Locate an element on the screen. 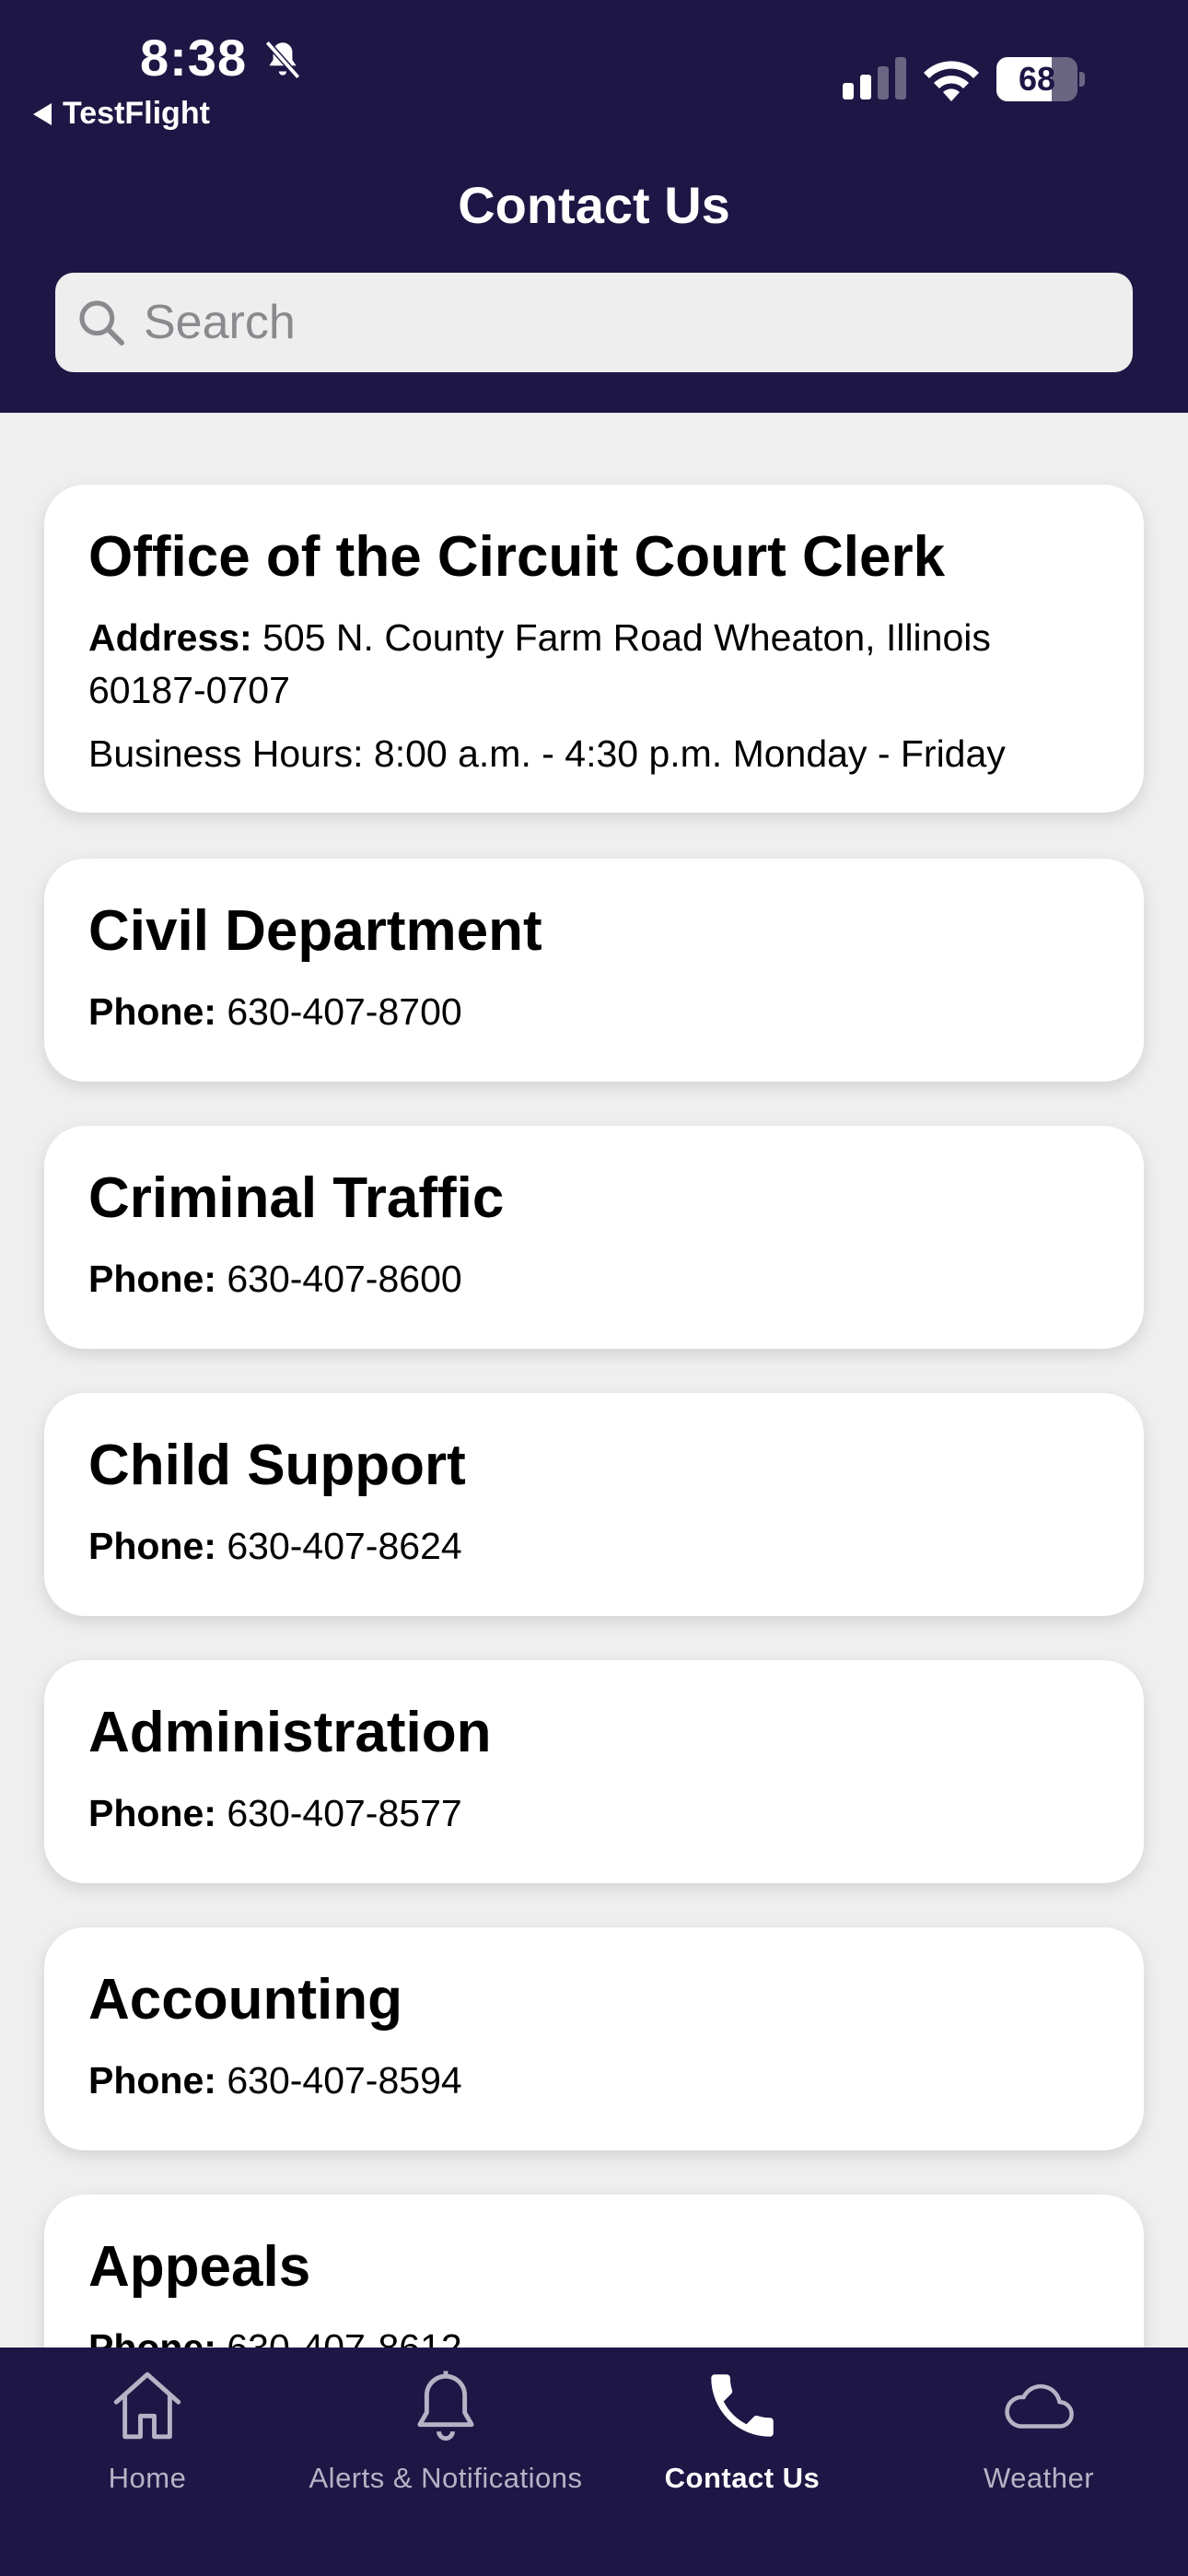  tab-weather: Weather is located at coordinates (1039, 2429).